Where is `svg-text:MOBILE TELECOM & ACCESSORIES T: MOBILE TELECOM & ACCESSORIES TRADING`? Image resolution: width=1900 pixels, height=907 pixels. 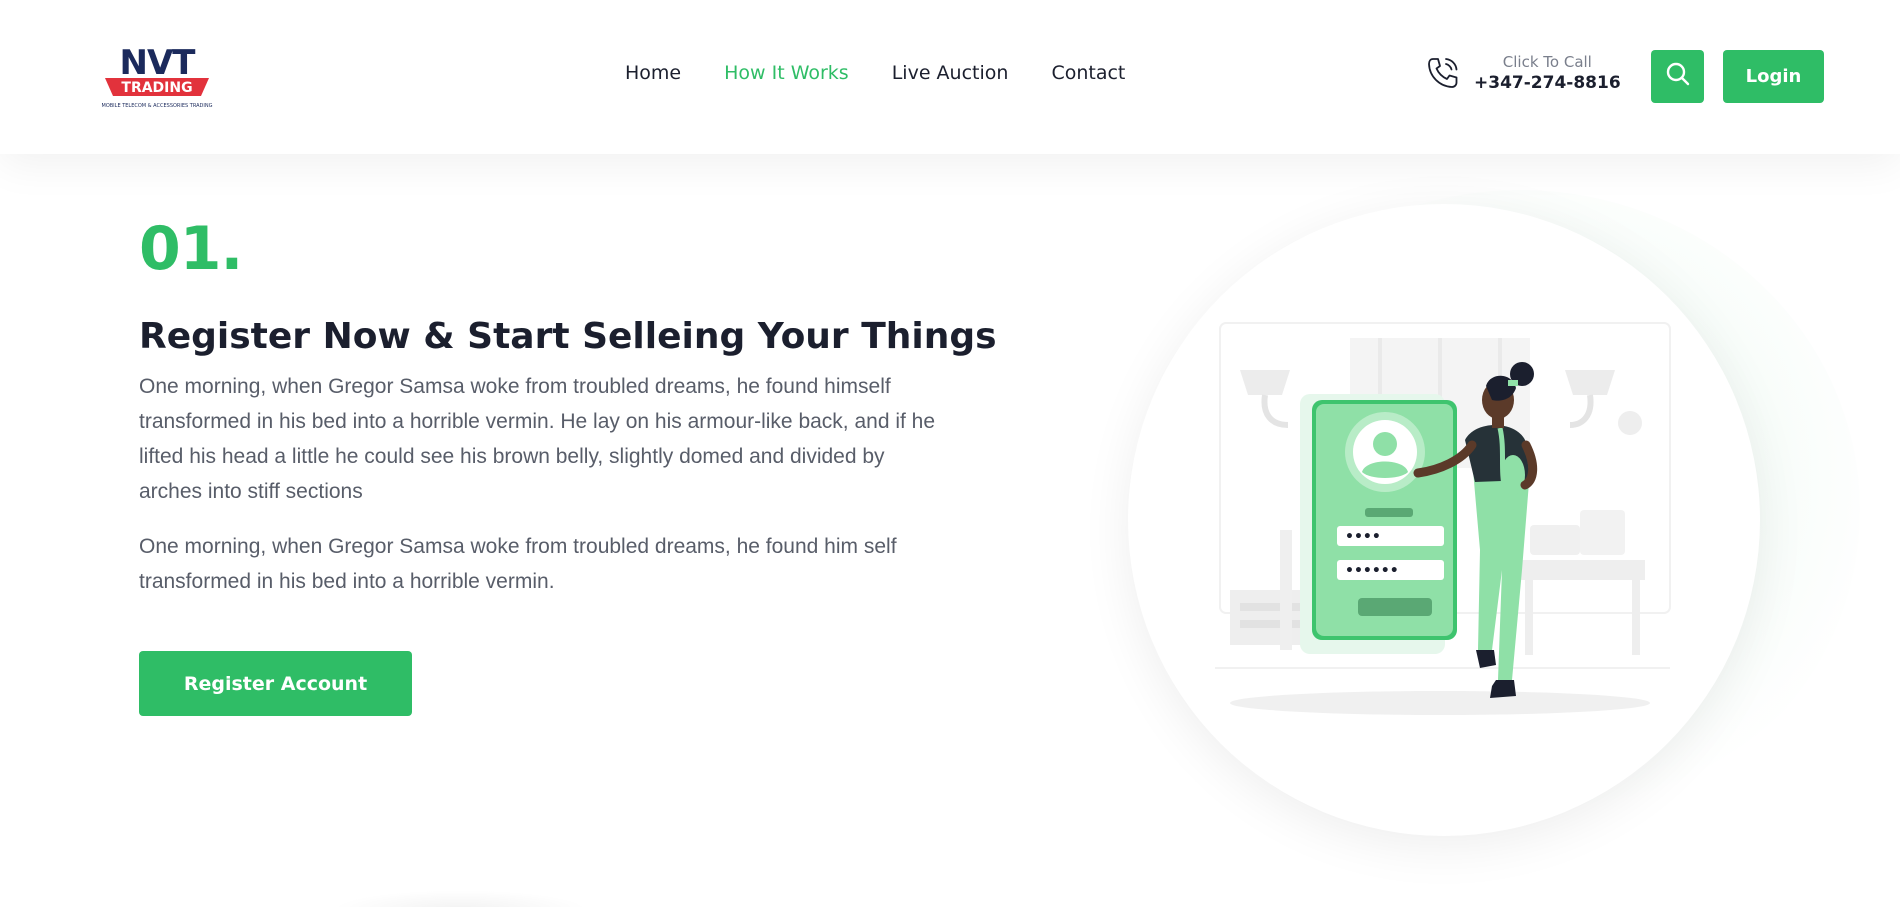 svg-text:MOBILE TELECOM & ACCESSORIES T: MOBILE TELECOM & ACCESSORIES TRADING is located at coordinates (157, 106).